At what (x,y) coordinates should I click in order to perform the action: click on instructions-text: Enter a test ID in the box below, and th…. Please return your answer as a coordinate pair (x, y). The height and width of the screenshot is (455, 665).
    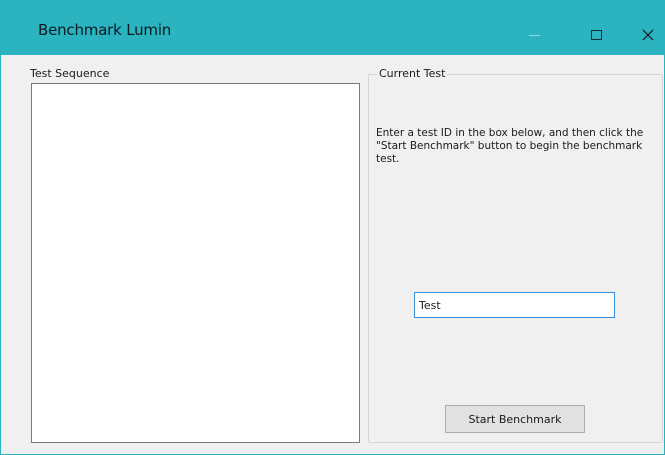
    Looking at the image, I should click on (510, 146).